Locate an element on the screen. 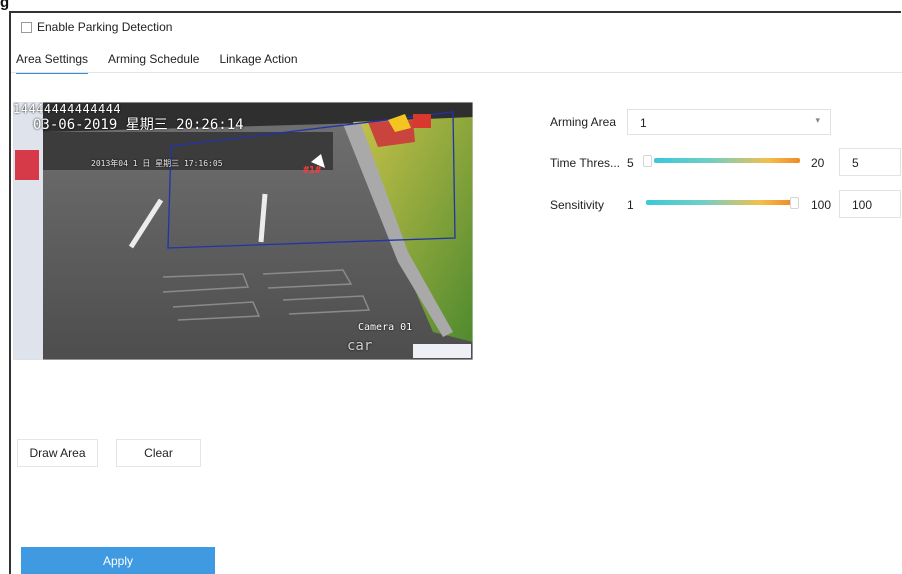  red-marker is located at coordinates (27, 165).